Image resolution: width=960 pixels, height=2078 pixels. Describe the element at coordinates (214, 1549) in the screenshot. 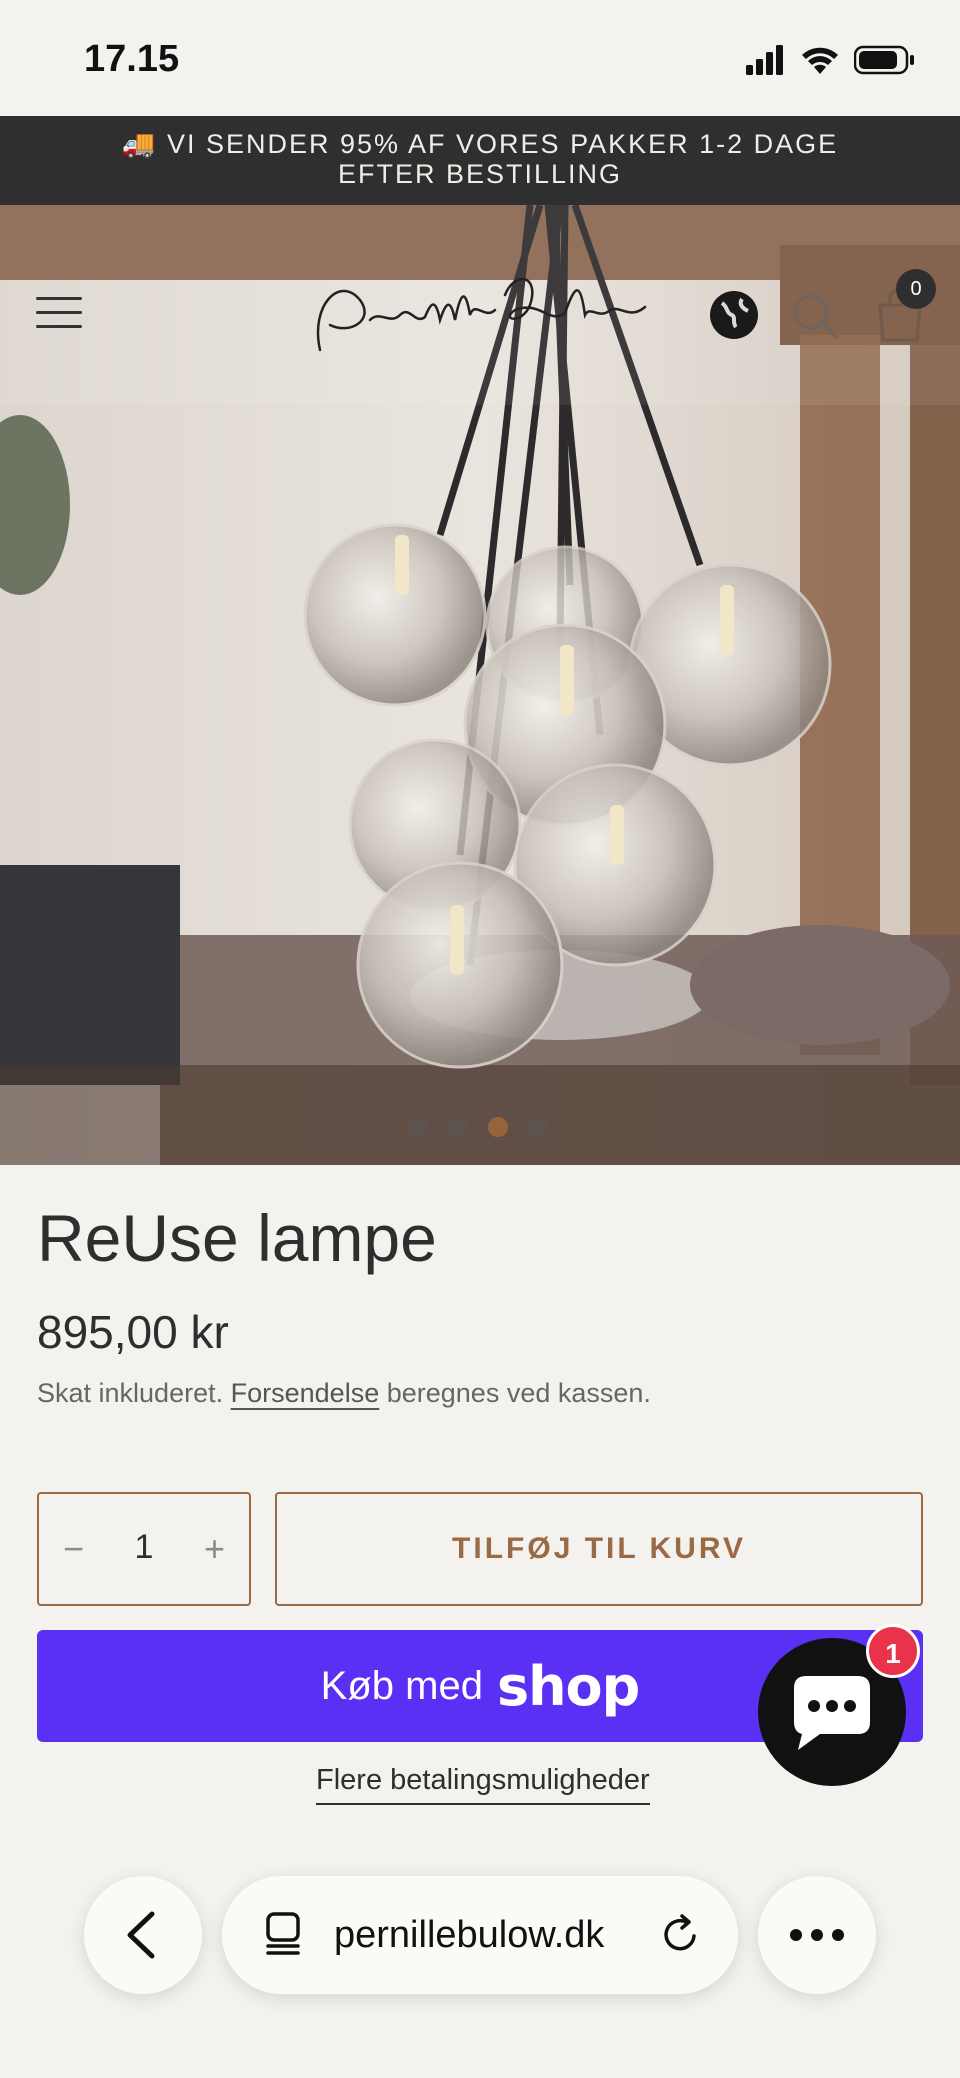

I see `quantity-increase-button: +` at that location.